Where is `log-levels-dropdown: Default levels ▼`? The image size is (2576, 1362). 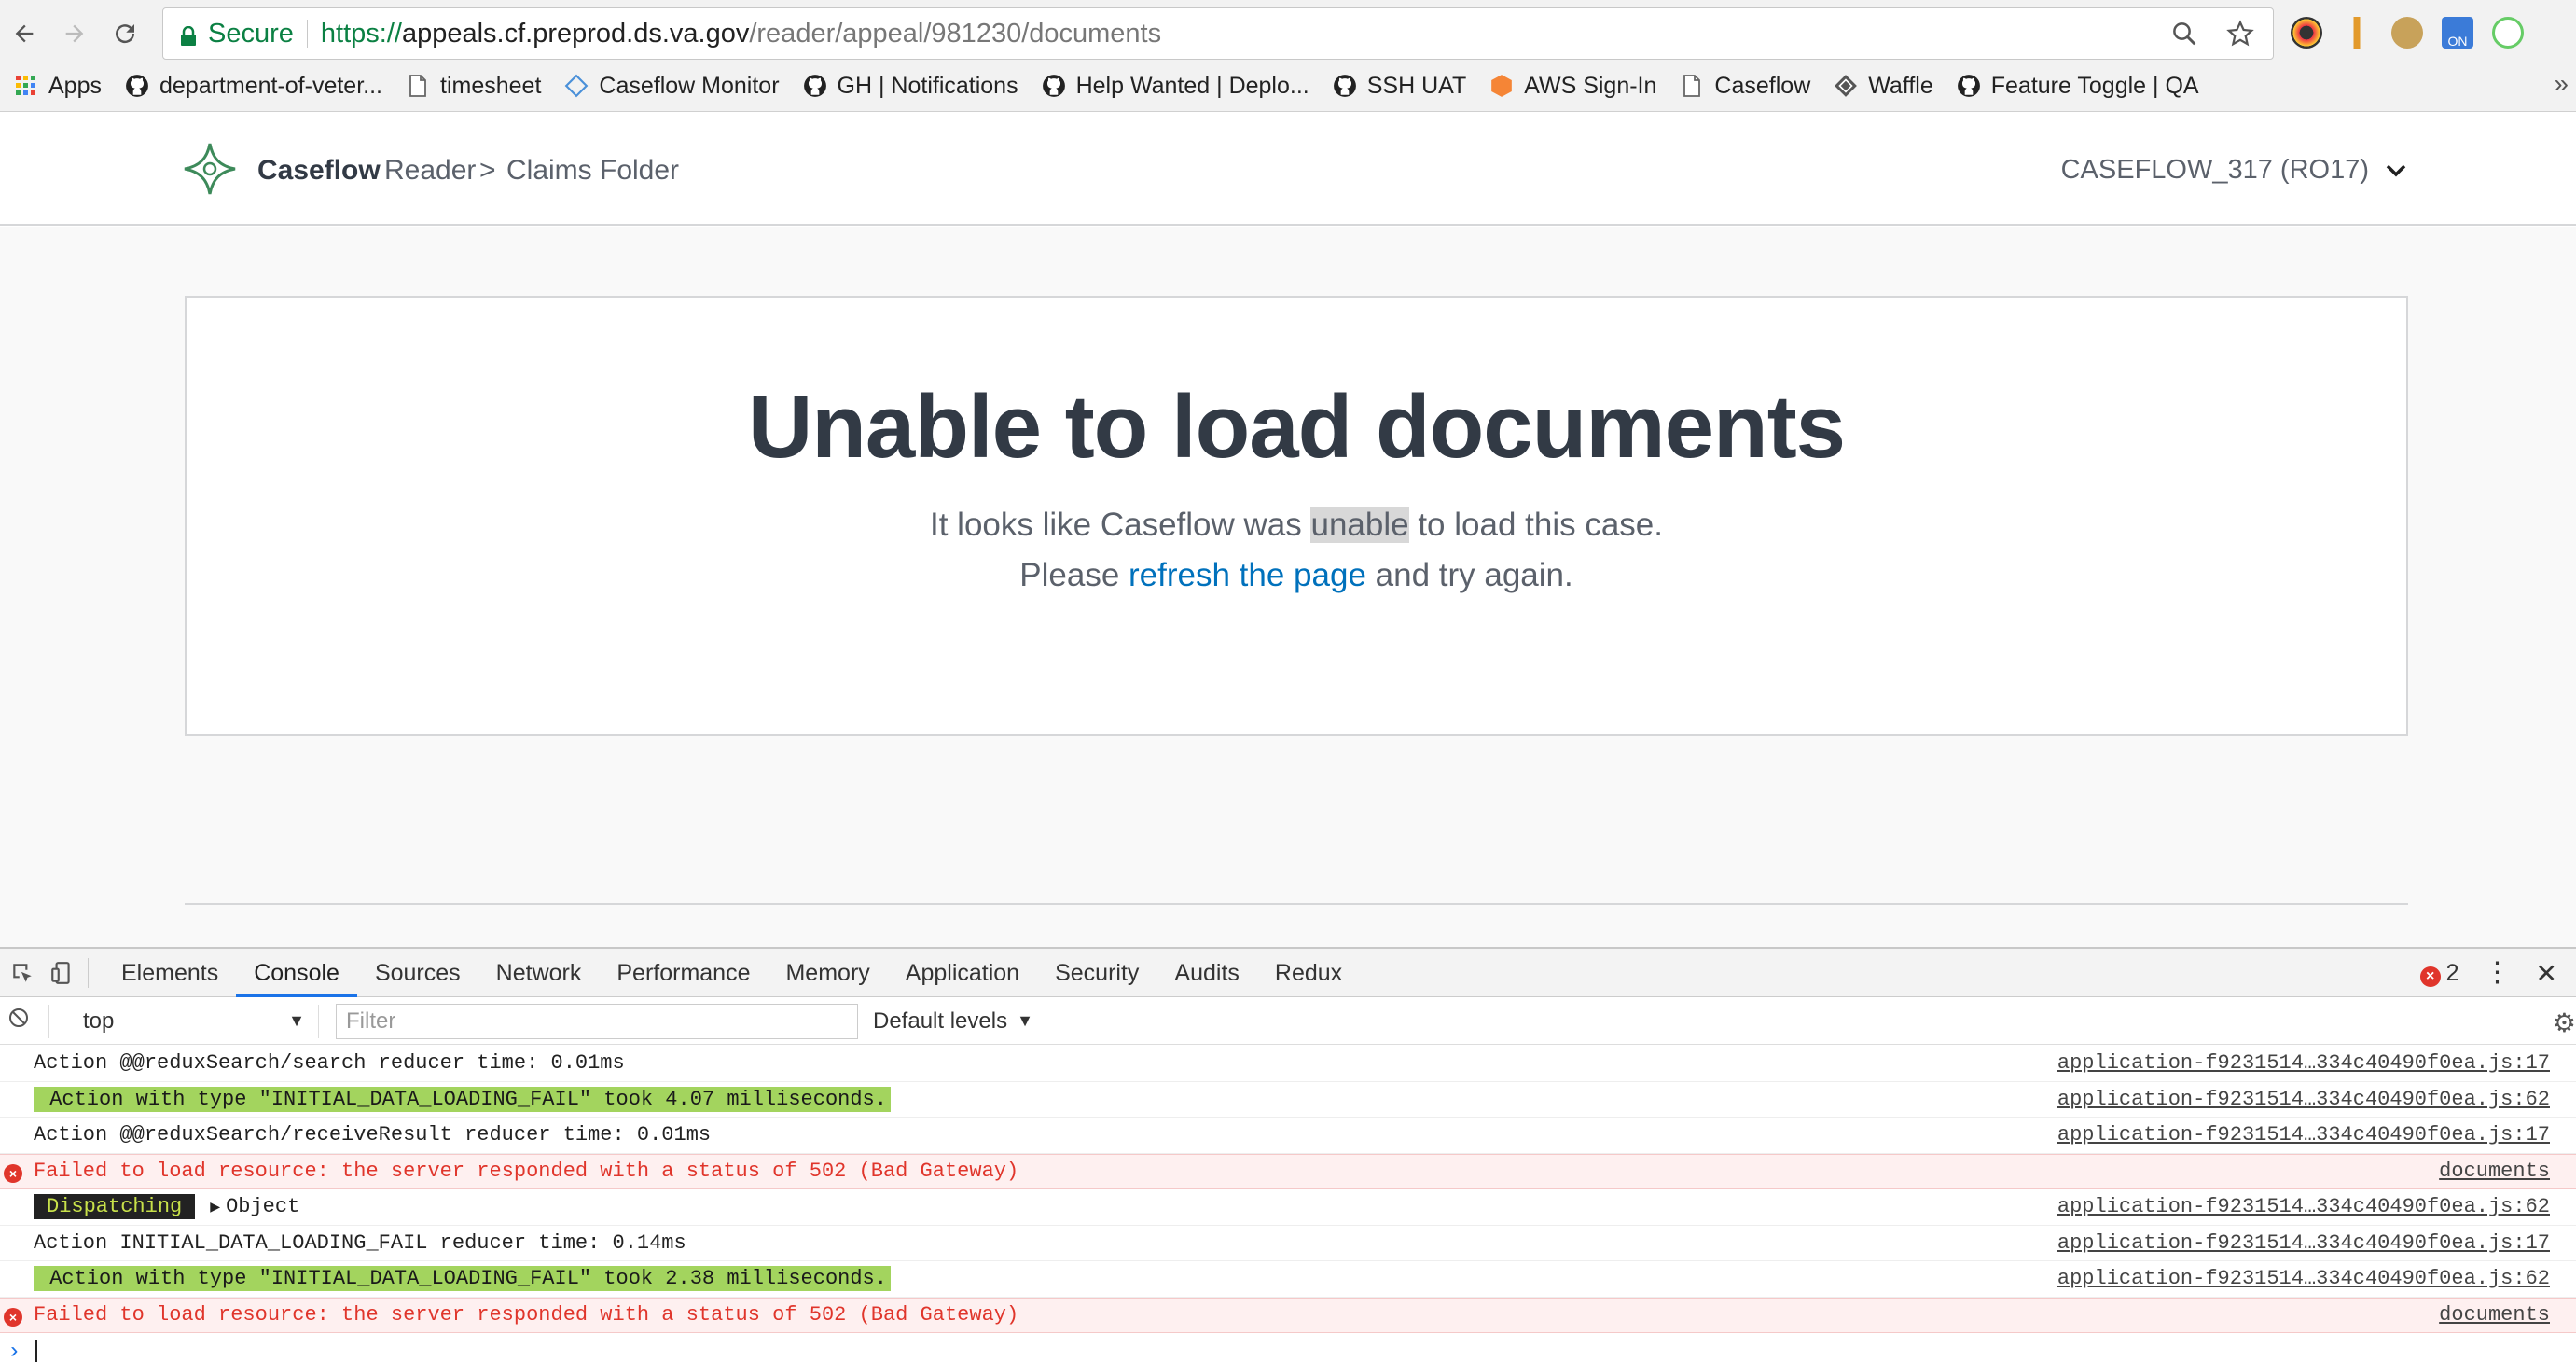 log-levels-dropdown: Default levels ▼ is located at coordinates (953, 1021).